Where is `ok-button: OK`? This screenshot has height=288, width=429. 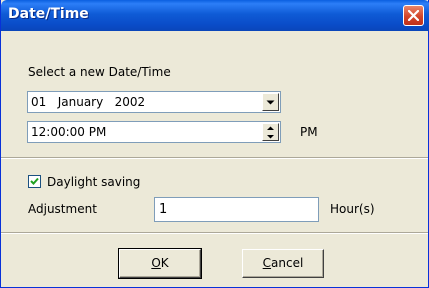 ok-button: OK is located at coordinates (160, 263).